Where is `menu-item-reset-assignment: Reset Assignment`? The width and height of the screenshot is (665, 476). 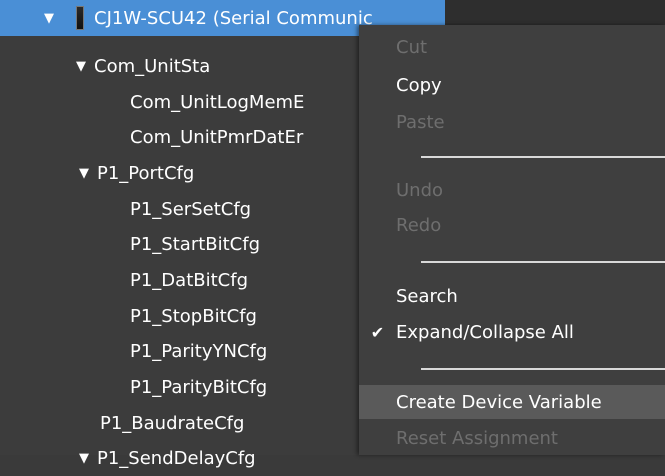 menu-item-reset-assignment: Reset Assignment is located at coordinates (512, 438).